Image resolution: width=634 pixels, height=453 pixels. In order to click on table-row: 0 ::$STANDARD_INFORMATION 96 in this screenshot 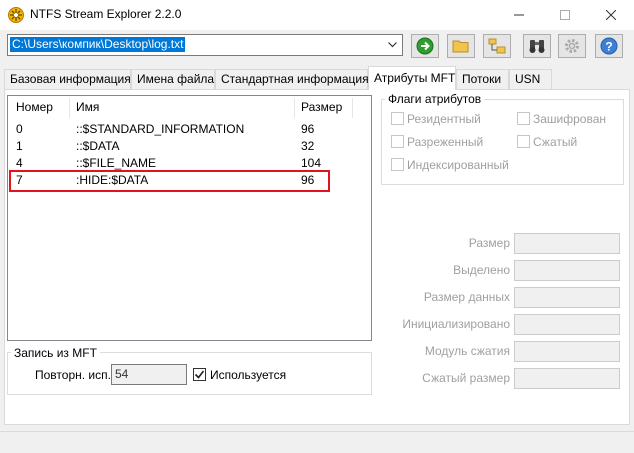, I will do `click(189, 129)`.